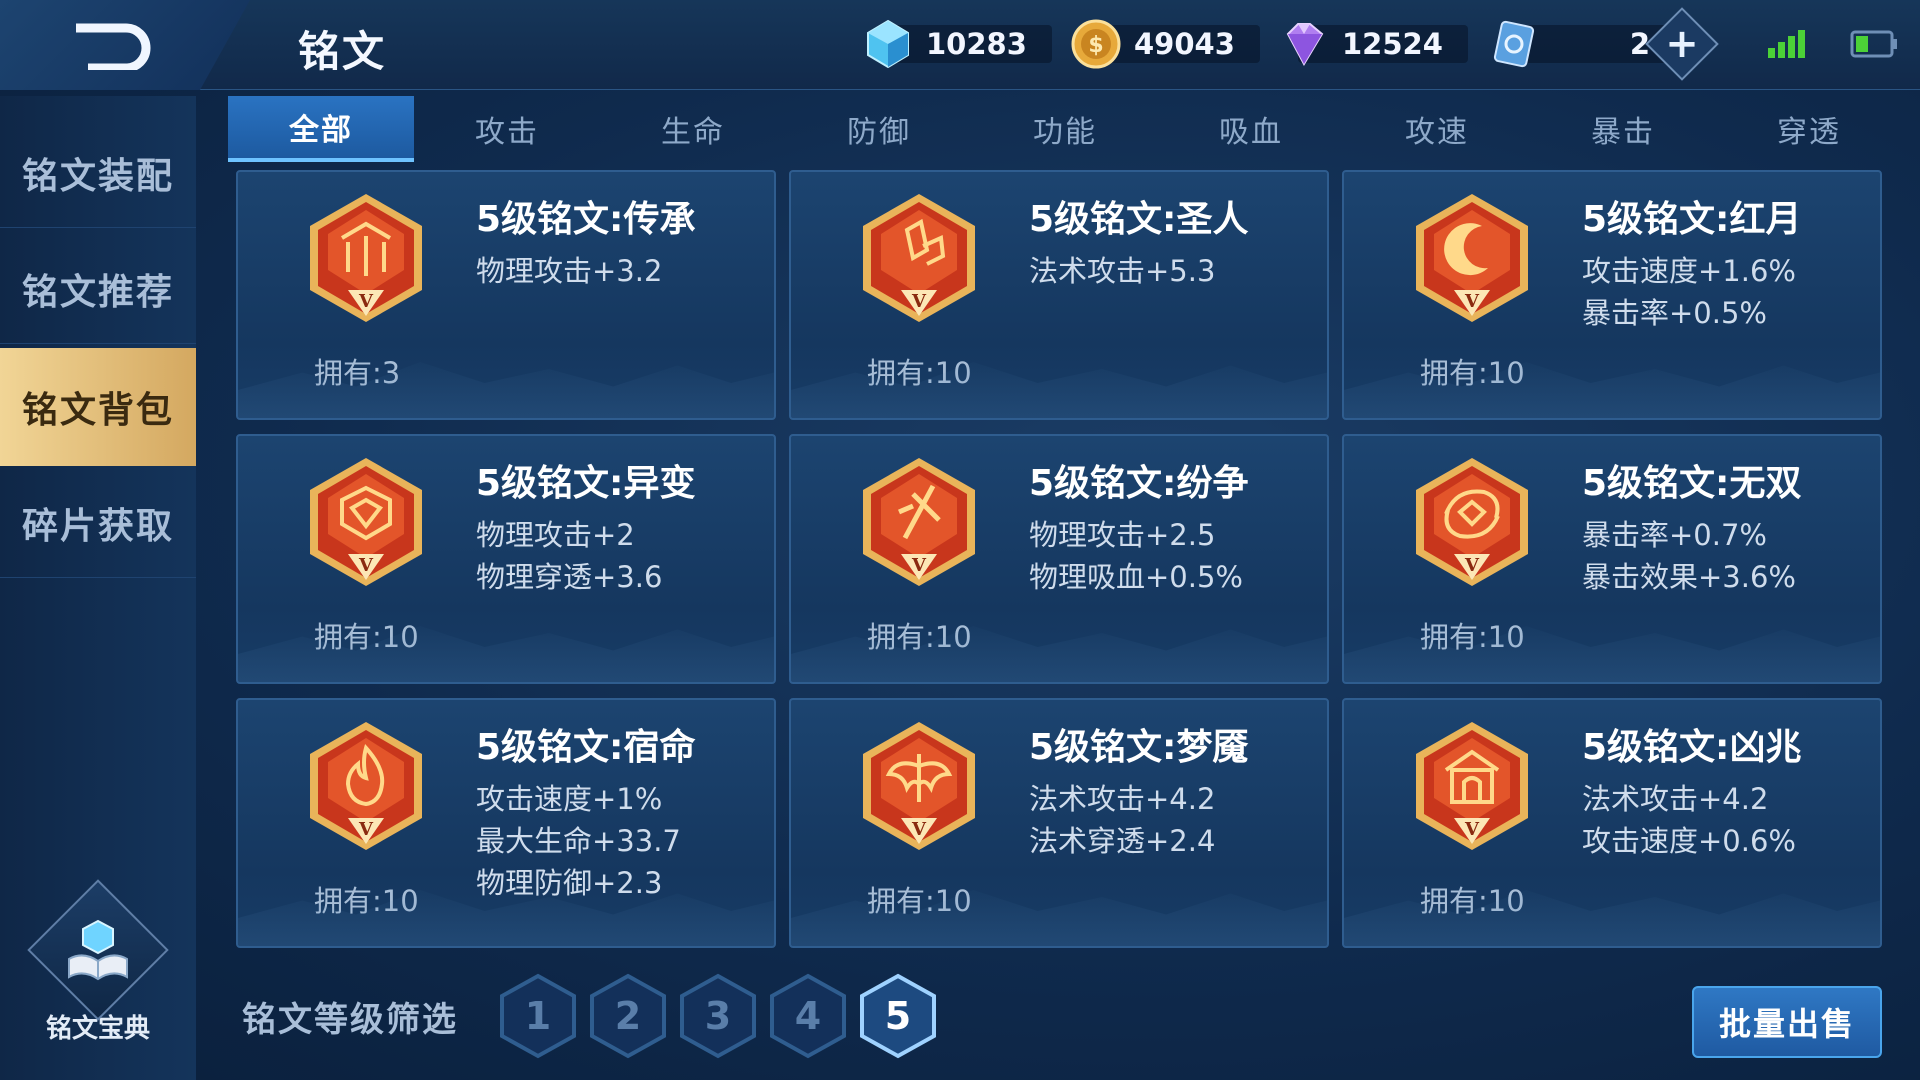 This screenshot has width=1920, height=1080. I want to click on back-button, so click(125, 45).